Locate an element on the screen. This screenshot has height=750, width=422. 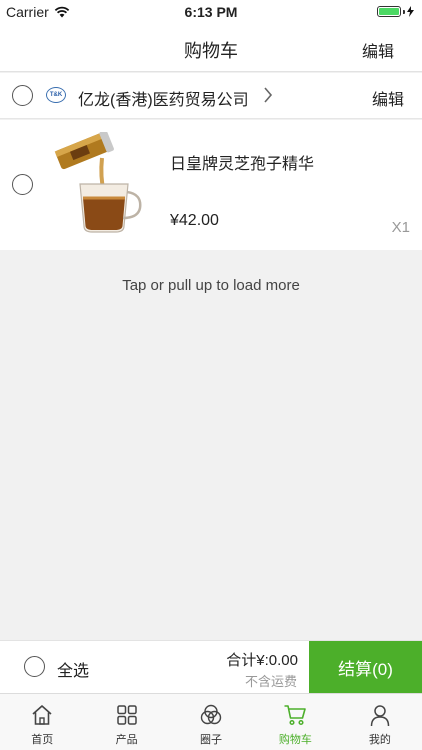
battery-icon is located at coordinates (389, 11).